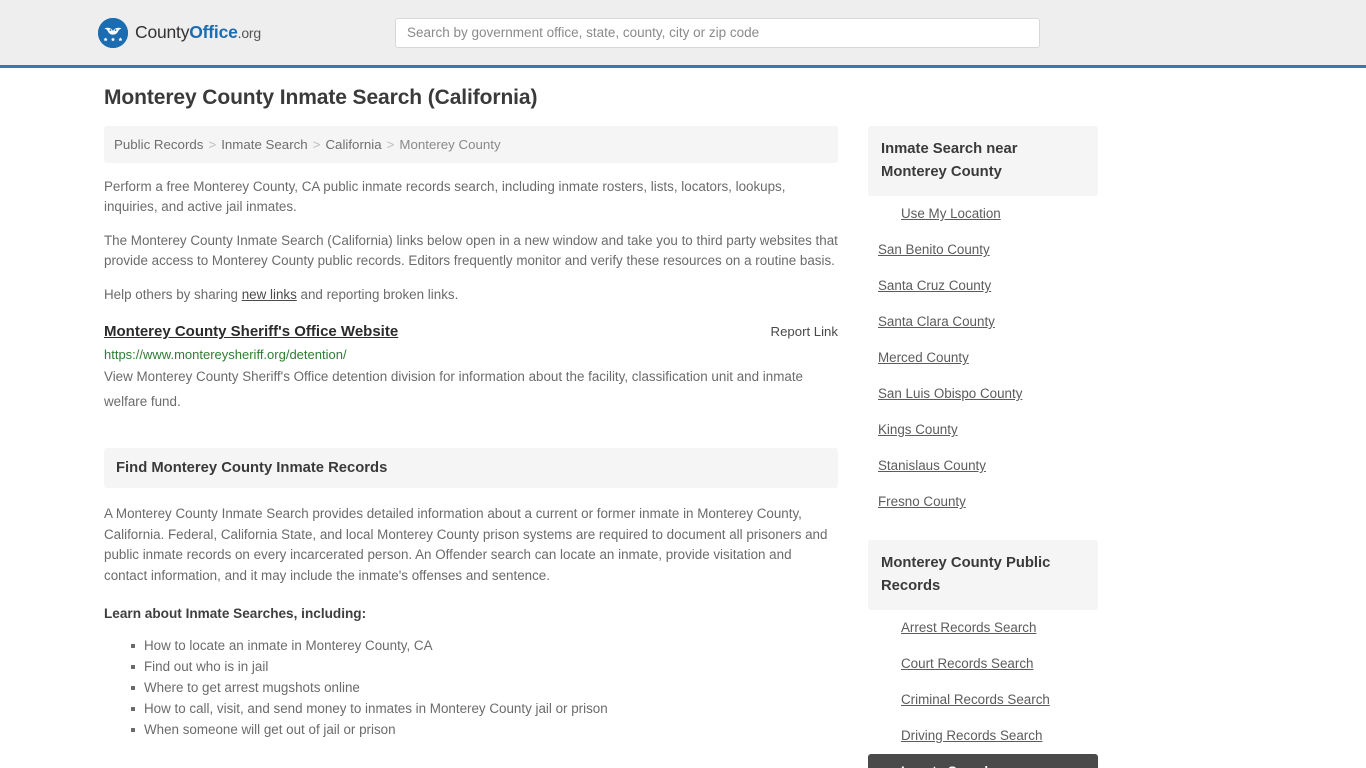  I want to click on breadcrumb-item-public-records: Public Records, so click(158, 144).